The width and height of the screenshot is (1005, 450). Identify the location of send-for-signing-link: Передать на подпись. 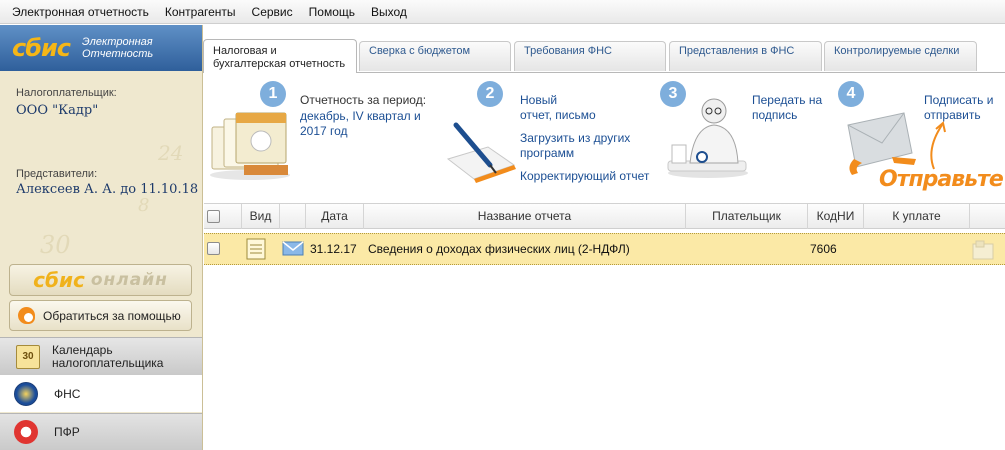
(792, 108).